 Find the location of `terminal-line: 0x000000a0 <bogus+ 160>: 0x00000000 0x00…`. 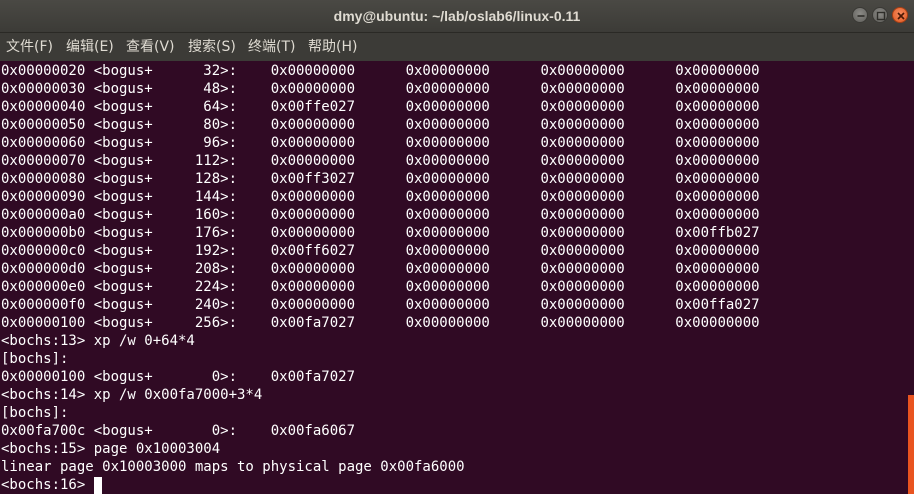

terminal-line: 0x000000a0 <bogus+ 160>: 0x00000000 0x00… is located at coordinates (380, 215).